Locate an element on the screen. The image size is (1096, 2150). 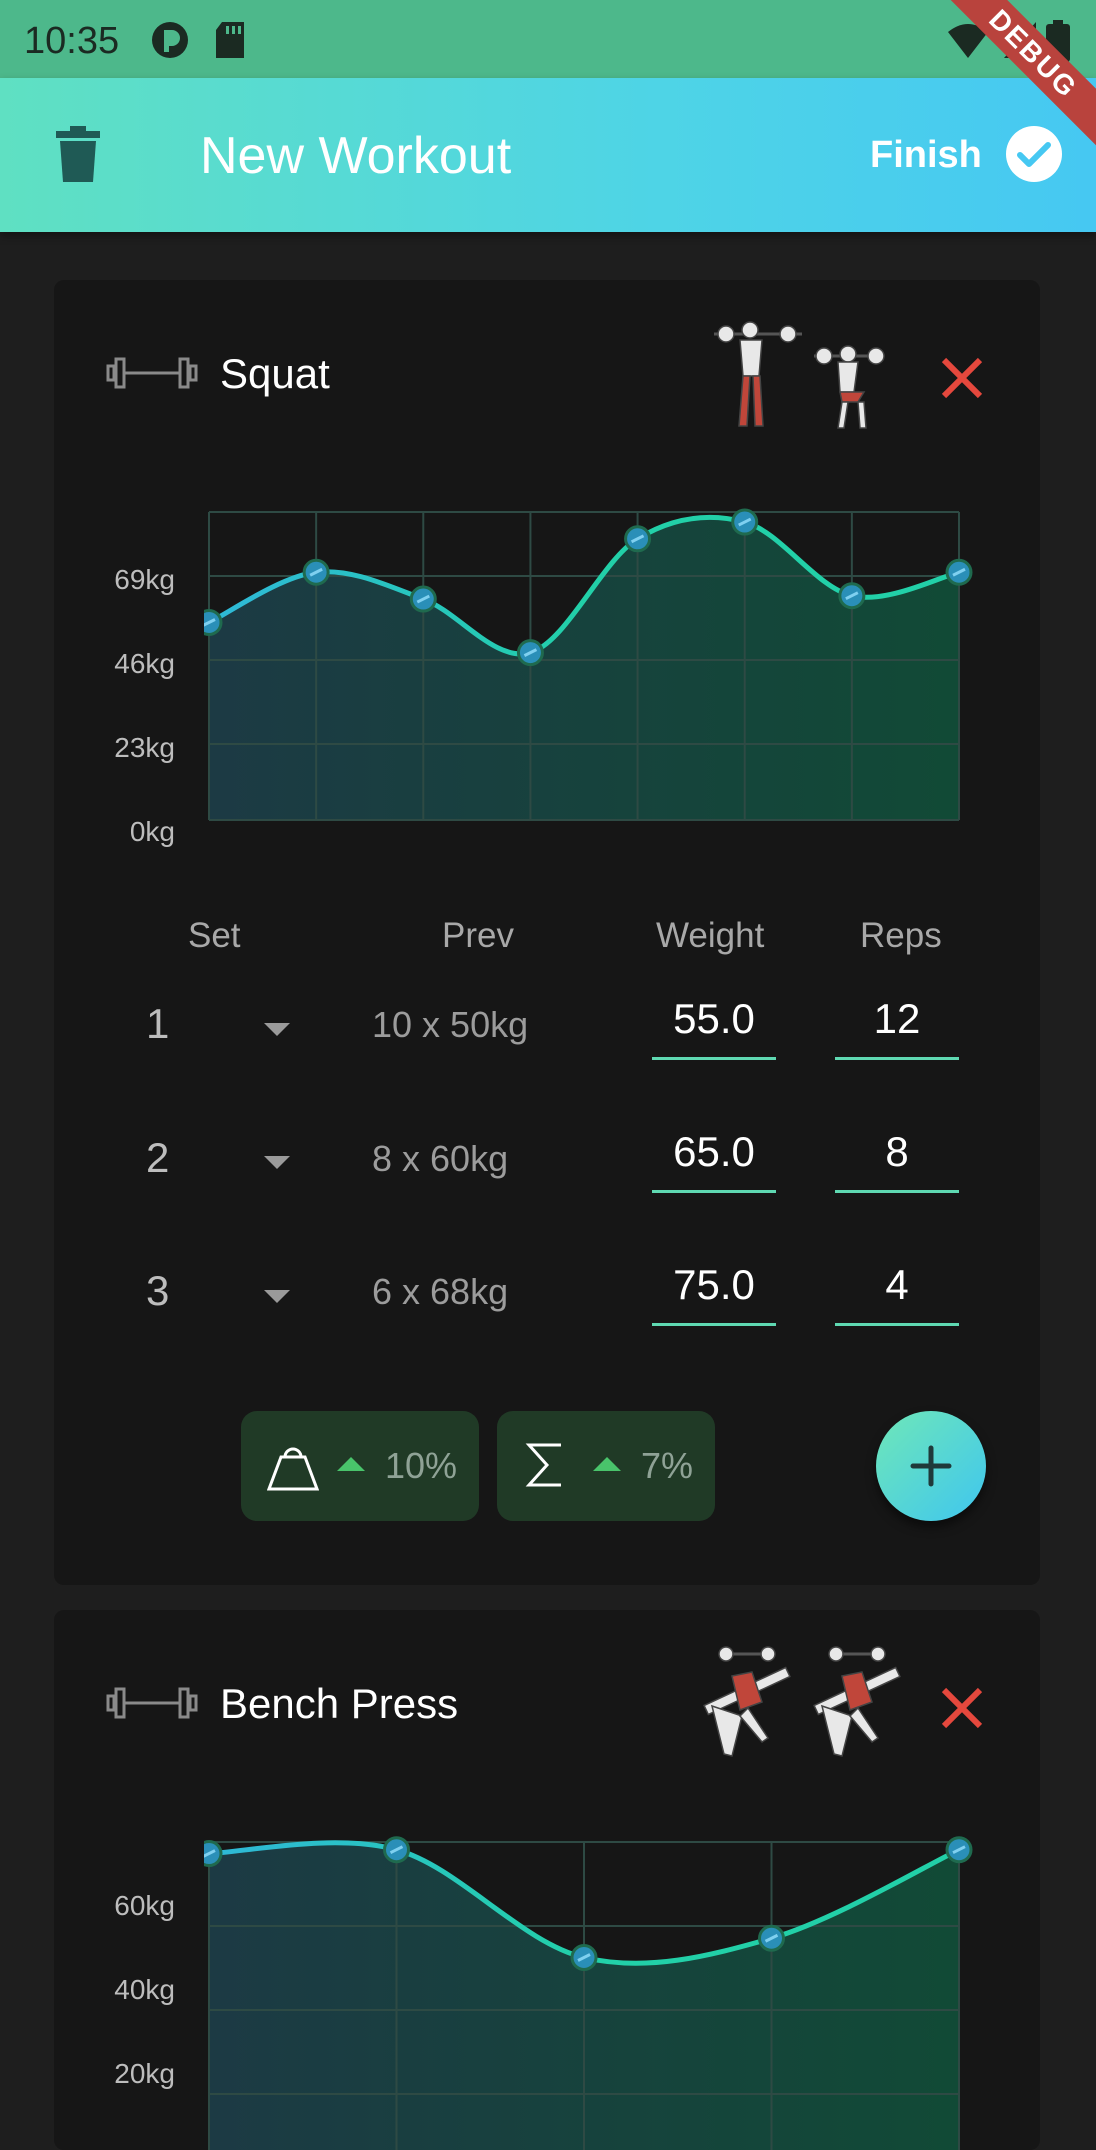
exercise-name: Squat is located at coordinates (275, 373).